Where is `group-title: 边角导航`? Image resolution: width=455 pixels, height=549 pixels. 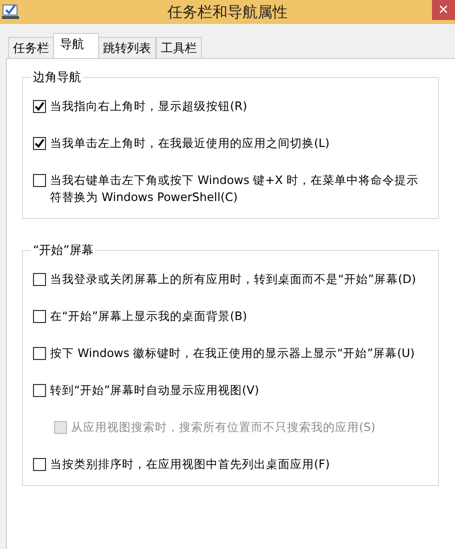
group-title: 边角导航 is located at coordinates (57, 77).